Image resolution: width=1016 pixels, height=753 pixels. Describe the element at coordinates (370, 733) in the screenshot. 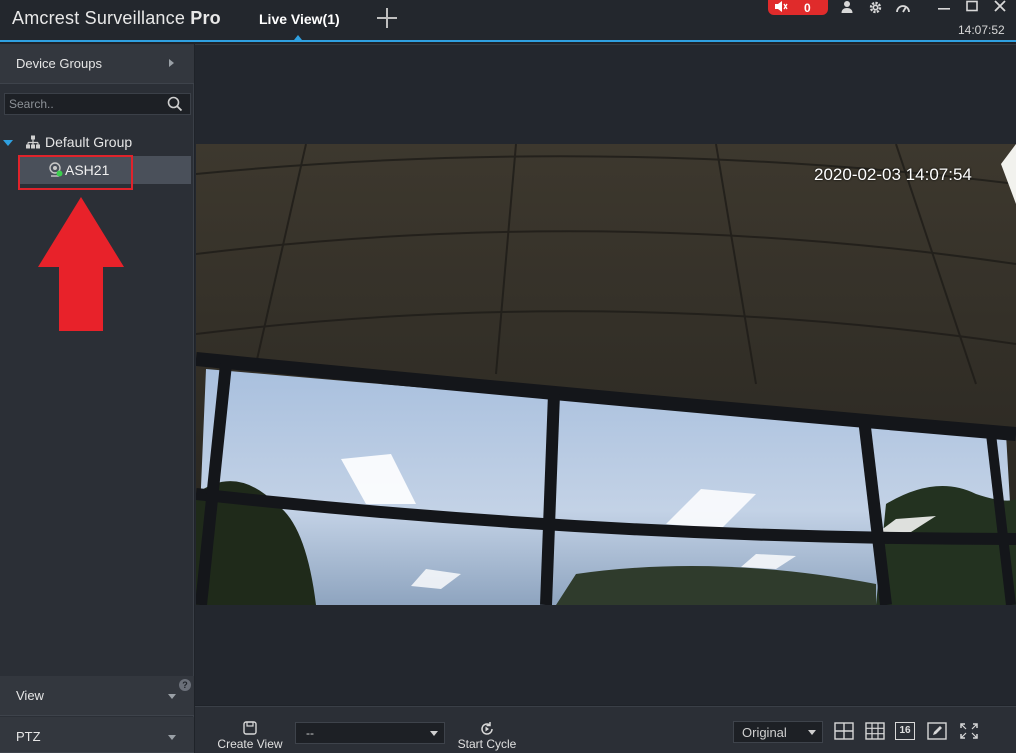

I see `view-select: --` at that location.